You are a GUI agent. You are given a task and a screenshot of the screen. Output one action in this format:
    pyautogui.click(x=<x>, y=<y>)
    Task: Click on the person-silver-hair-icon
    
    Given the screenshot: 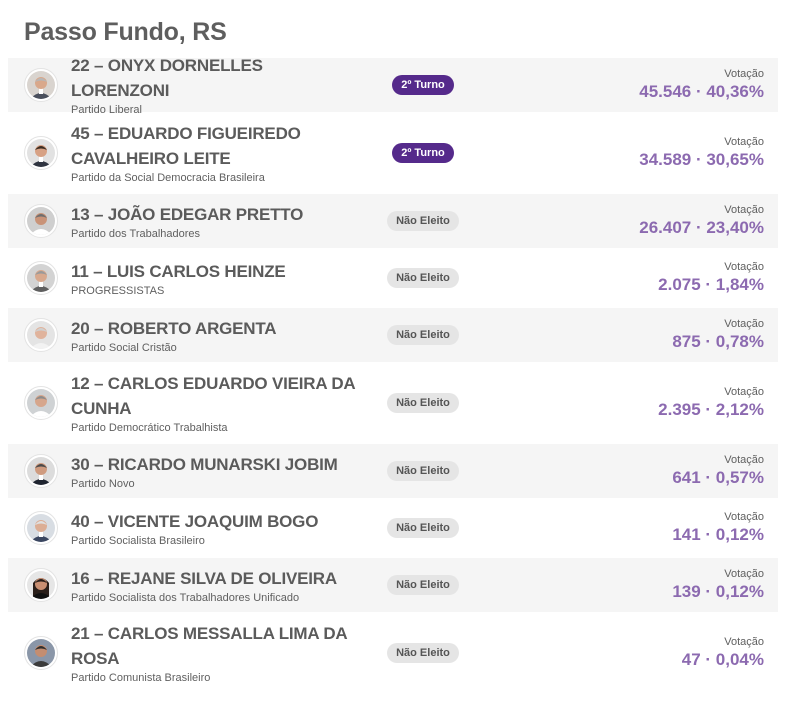 What is the action you would take?
    pyautogui.click(x=41, y=85)
    